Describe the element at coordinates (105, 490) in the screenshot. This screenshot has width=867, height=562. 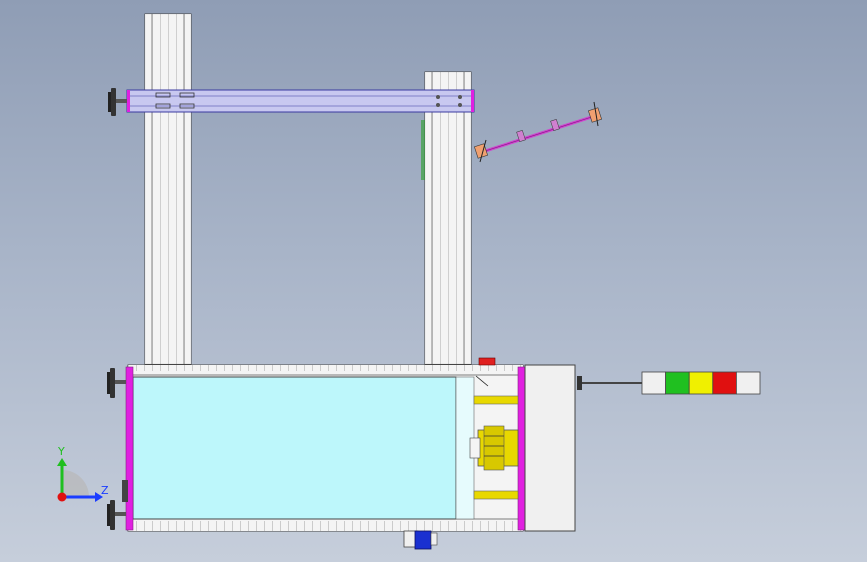
I see `triad-z-label: Z` at that location.